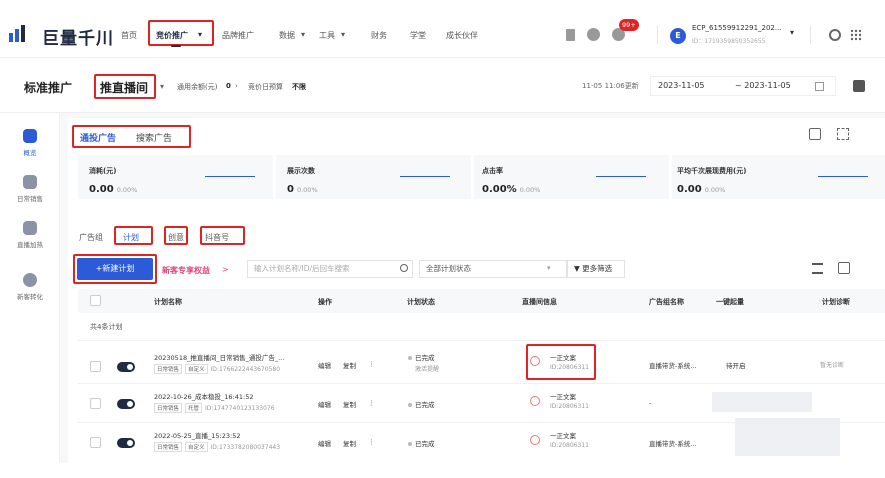 Image resolution: width=885 pixels, height=478 pixels. What do you see at coordinates (217, 237) in the screenshot?
I see `tab-douyin-account: 抖音号` at bounding box center [217, 237].